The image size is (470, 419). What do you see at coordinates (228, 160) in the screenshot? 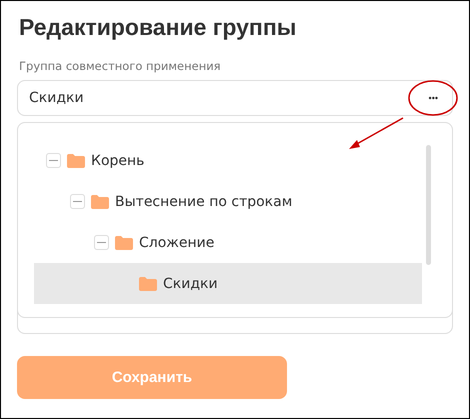
I see `tree-item: Корень` at bounding box center [228, 160].